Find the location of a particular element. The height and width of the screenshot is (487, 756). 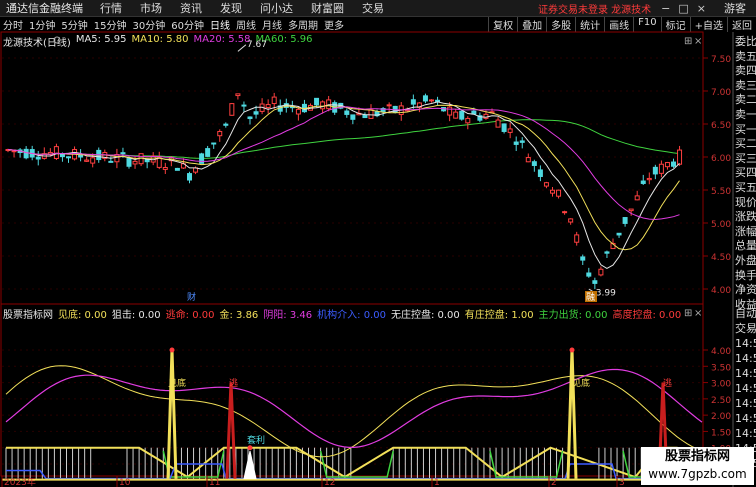

quote-field-15: 外盘 is located at coordinates (745, 260).